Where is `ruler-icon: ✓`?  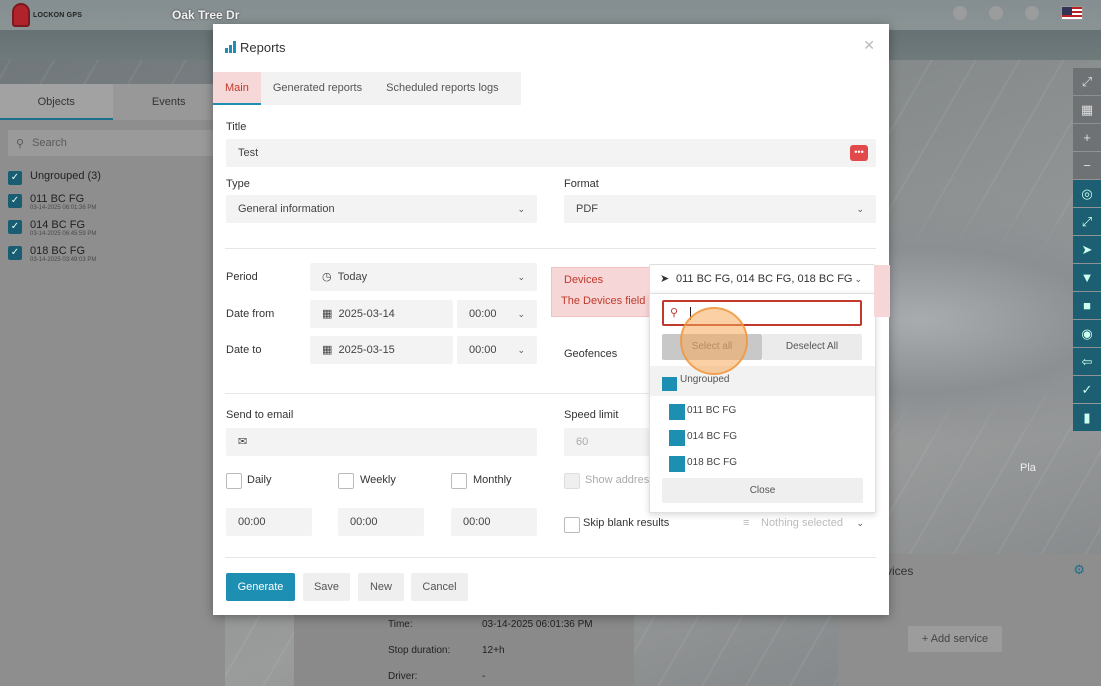 ruler-icon: ✓ is located at coordinates (1087, 389).